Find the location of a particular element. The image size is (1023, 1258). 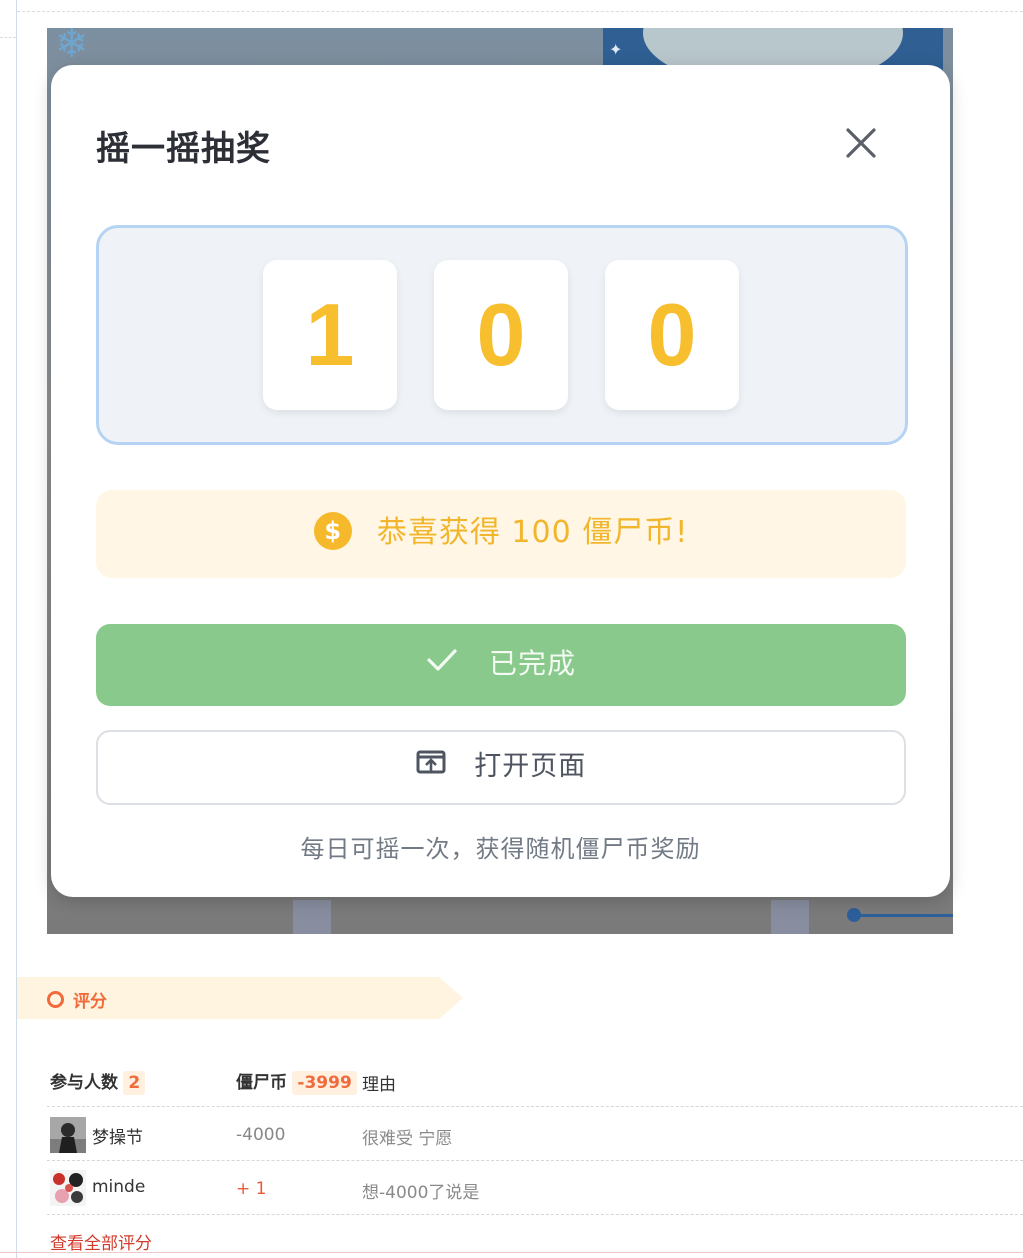

check-icon is located at coordinates (442, 663).